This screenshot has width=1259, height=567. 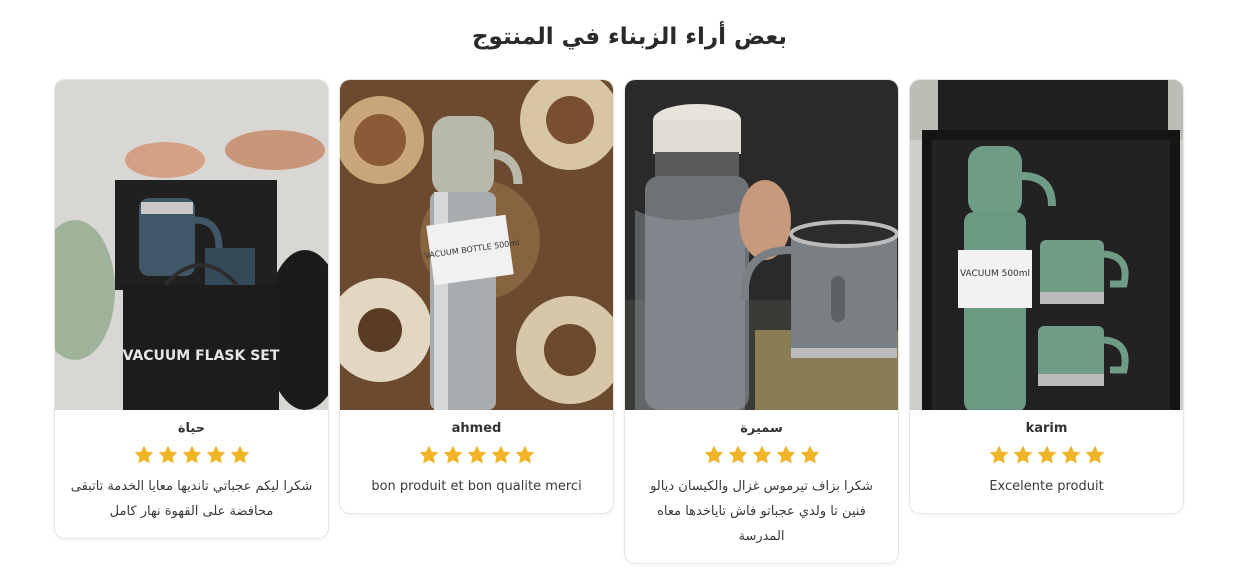 I want to click on review-comment: Excelente produit, so click(x=1046, y=486).